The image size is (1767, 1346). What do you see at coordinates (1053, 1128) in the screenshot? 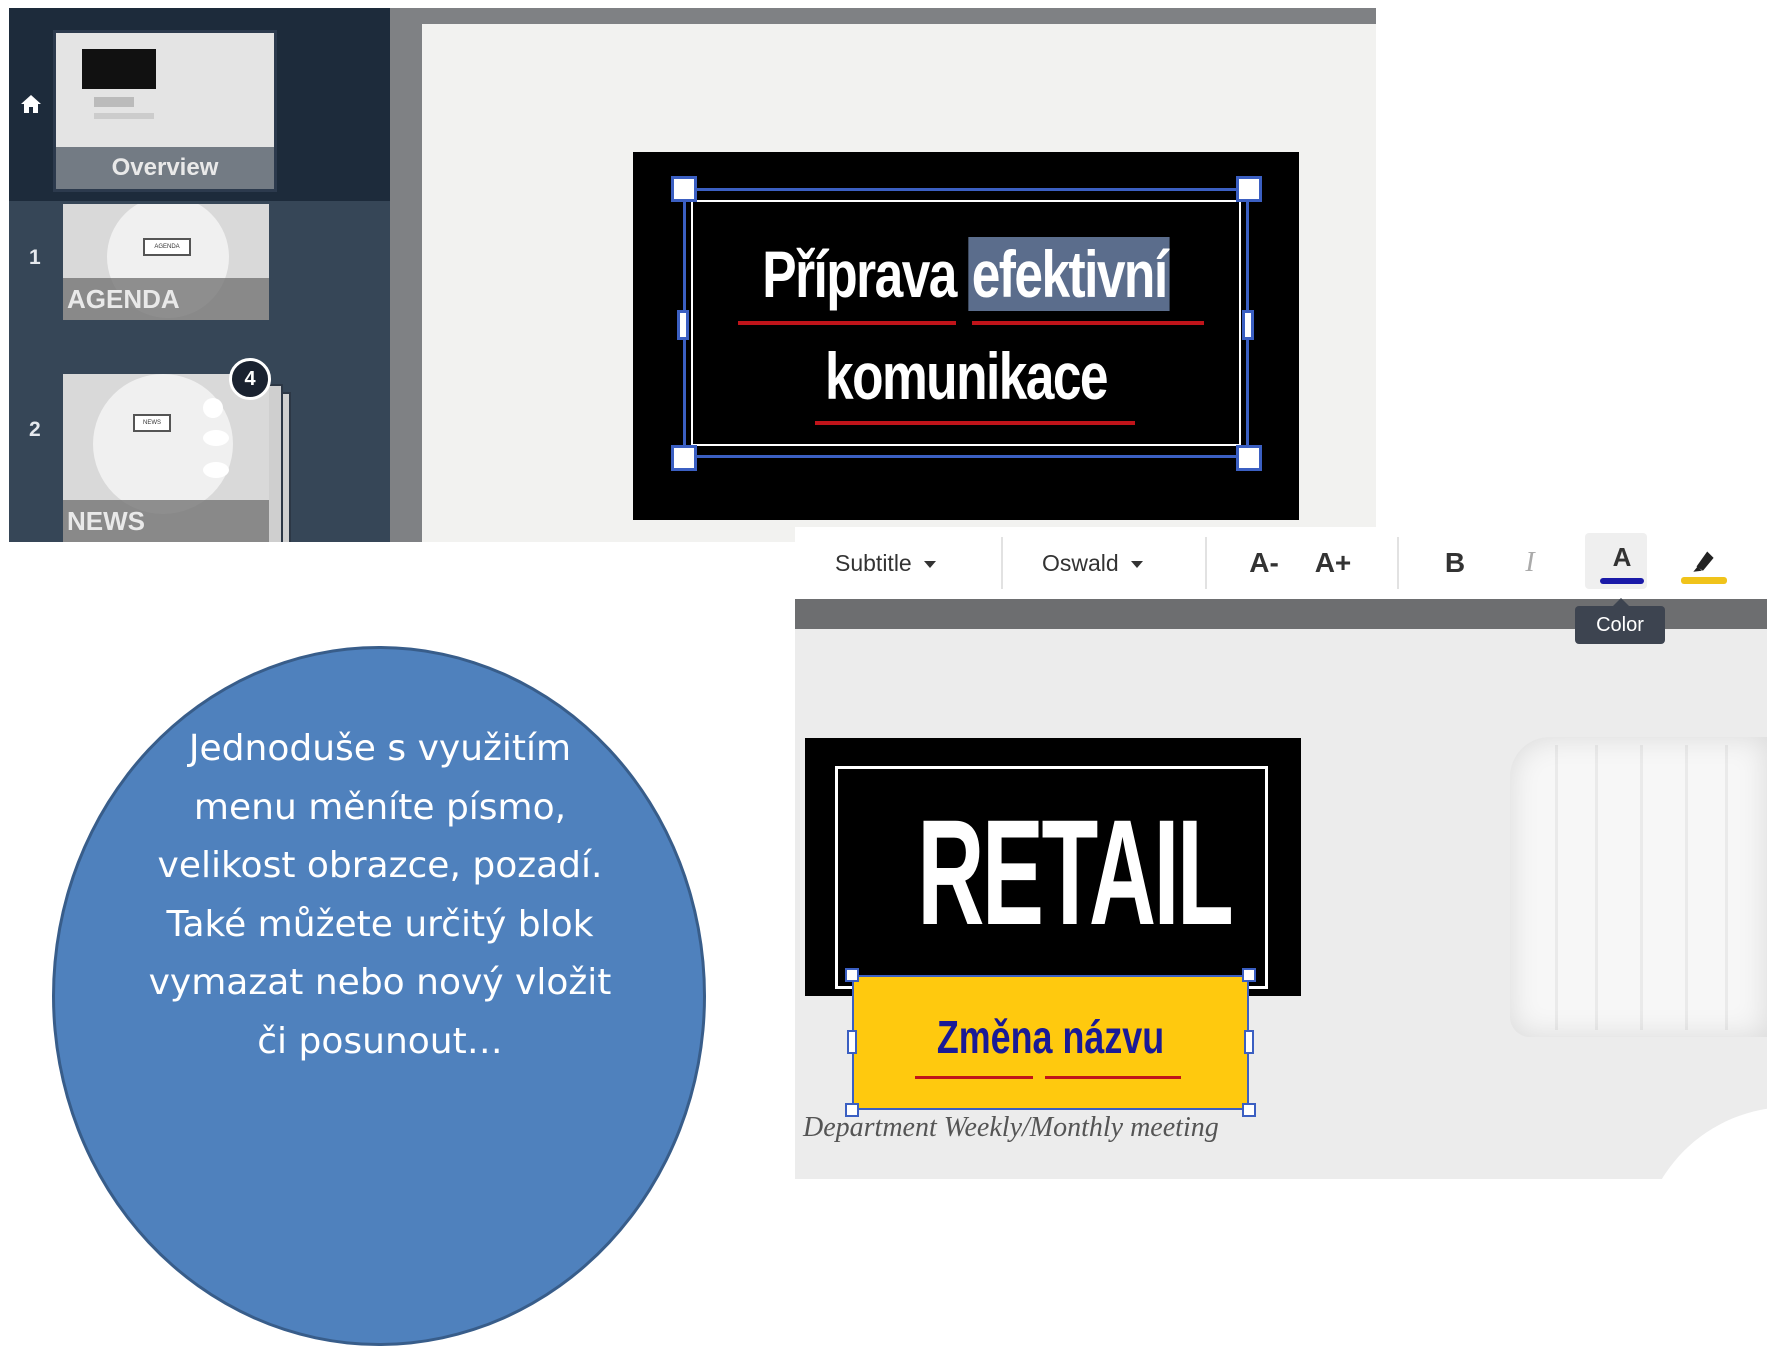
I see `slide-subline: Department Weekly/Monthly meeting` at bounding box center [1053, 1128].